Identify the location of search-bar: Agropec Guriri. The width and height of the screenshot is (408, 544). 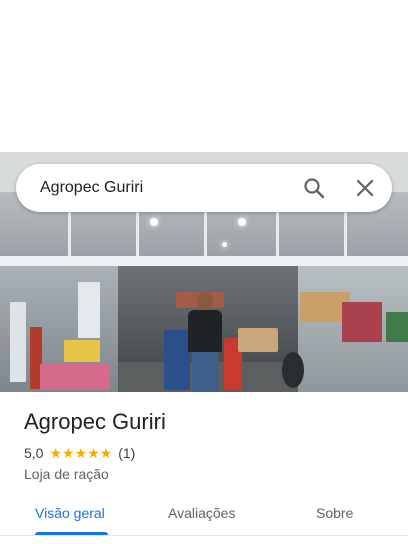
(204, 188).